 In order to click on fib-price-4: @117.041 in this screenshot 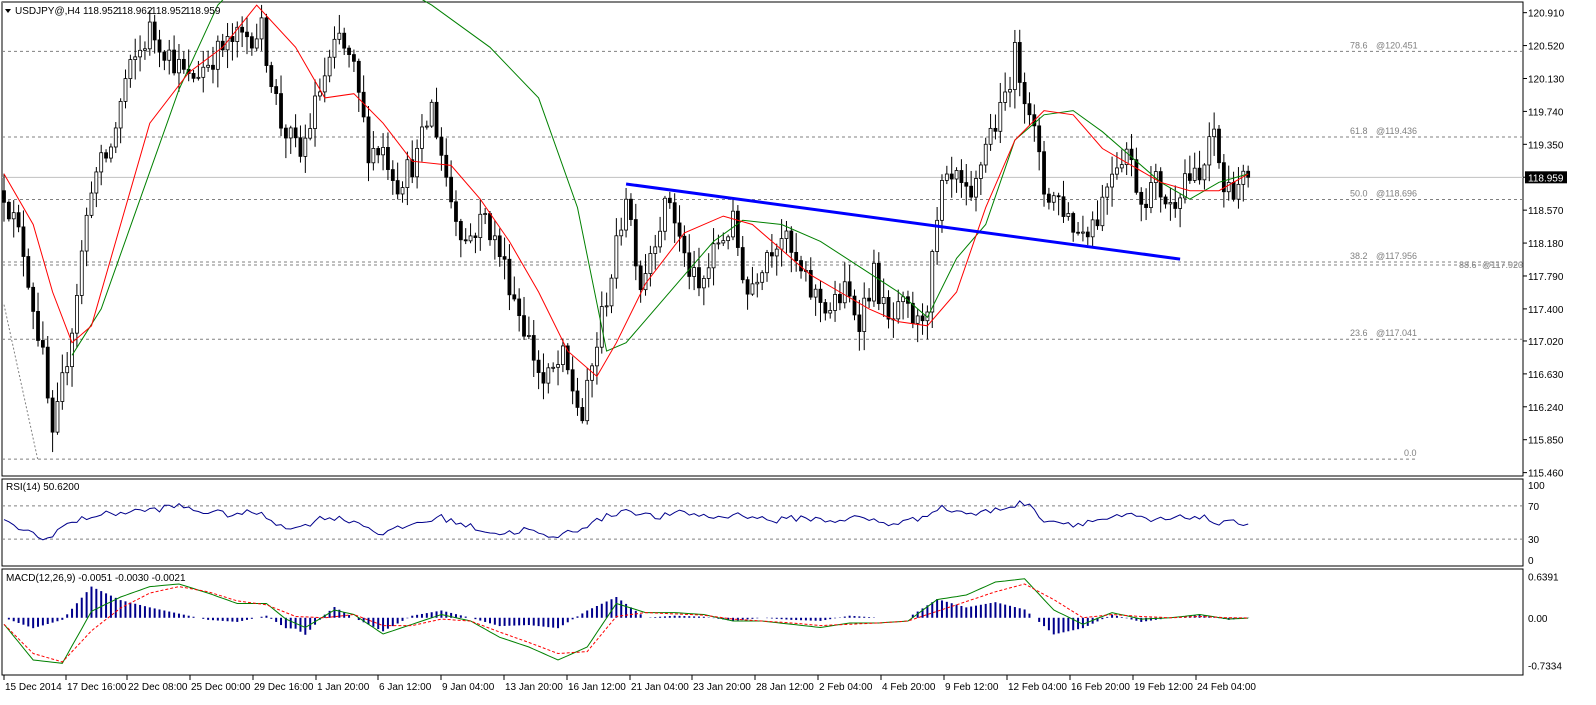, I will do `click(1396, 333)`.